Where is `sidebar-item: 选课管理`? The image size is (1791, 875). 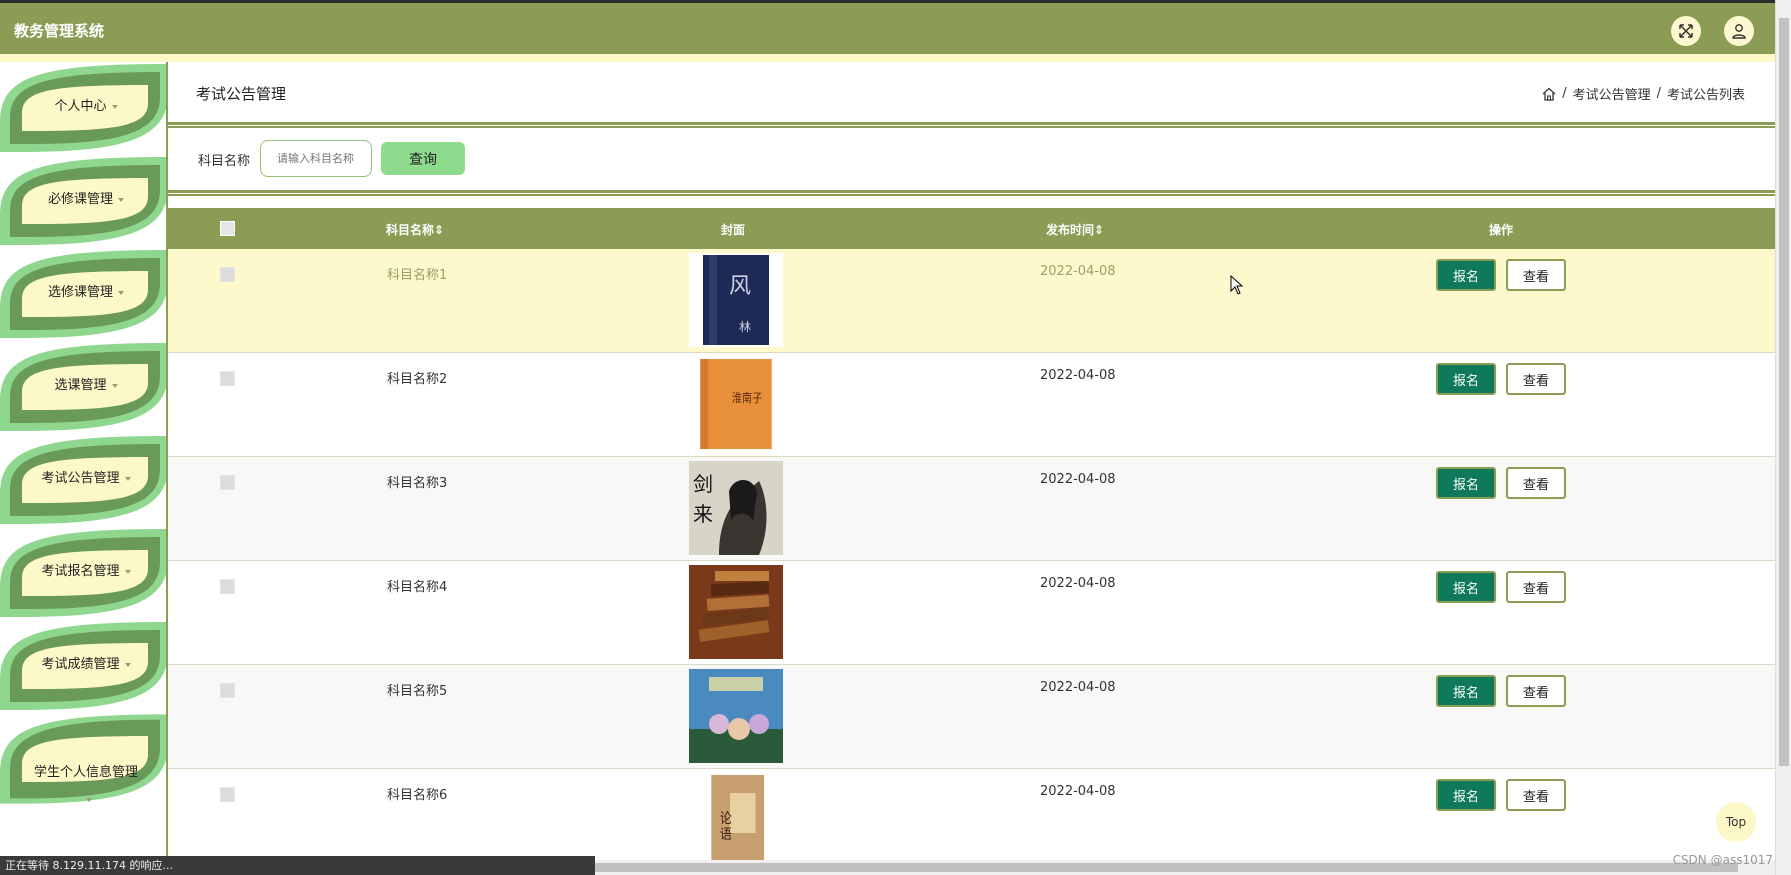
sidebar-item: 选课管理 is located at coordinates (84, 387).